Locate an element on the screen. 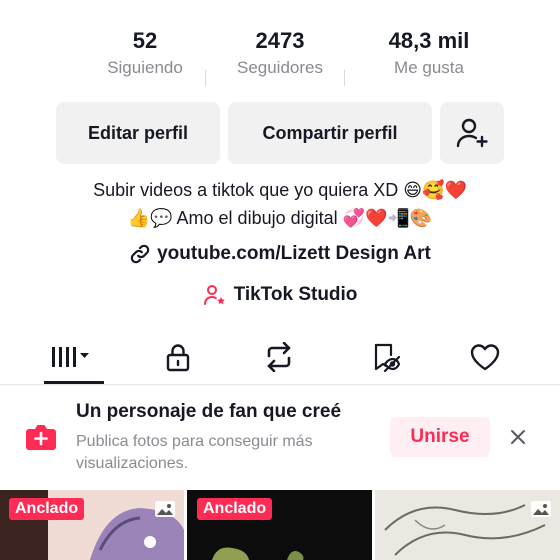  likes-label: Me gusta is located at coordinates (429, 67).